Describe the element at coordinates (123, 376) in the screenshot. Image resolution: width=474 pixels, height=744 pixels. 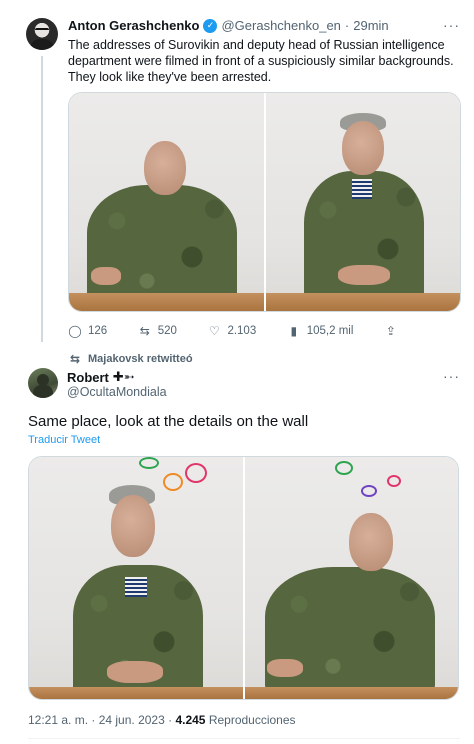
I see `name-emoji: ✚➵` at that location.